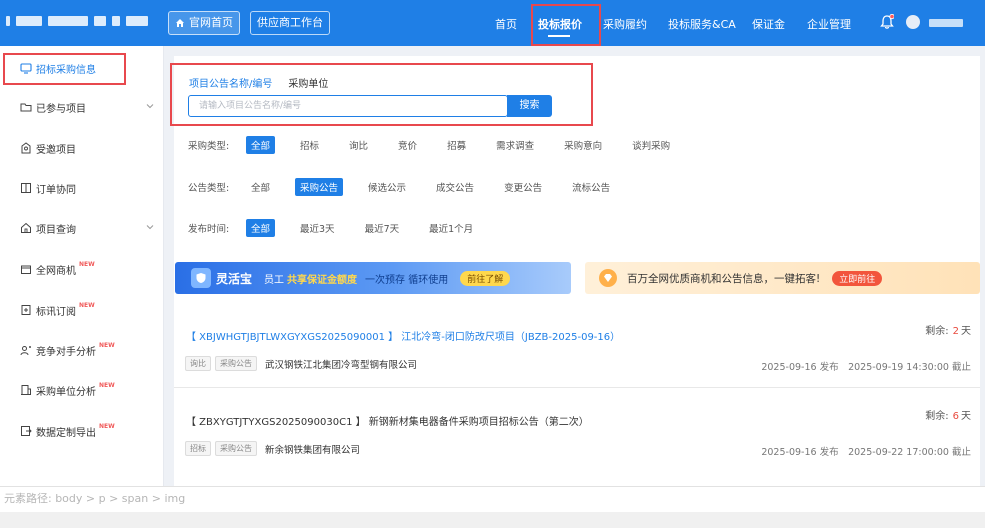 The width and height of the screenshot is (985, 528). I want to click on filter-option: 竞价, so click(407, 145).